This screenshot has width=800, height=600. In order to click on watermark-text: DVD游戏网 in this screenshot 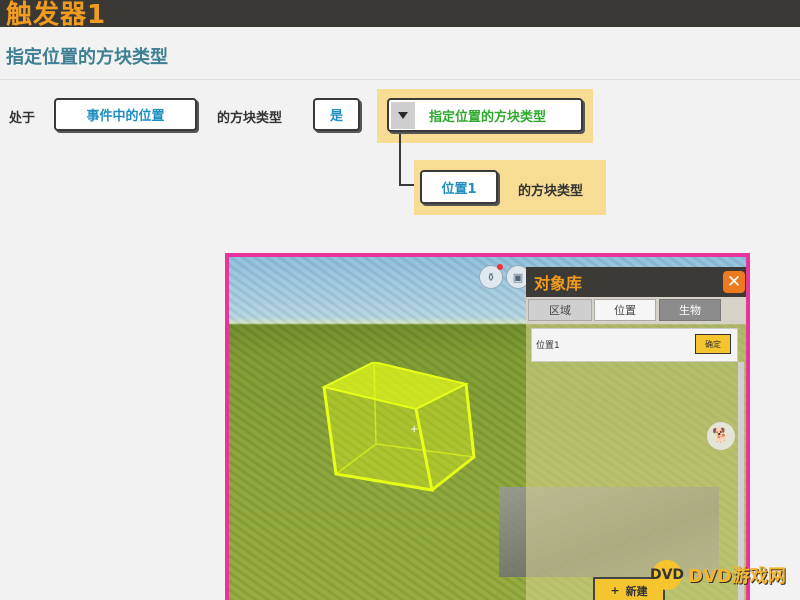, I will do `click(737, 576)`.